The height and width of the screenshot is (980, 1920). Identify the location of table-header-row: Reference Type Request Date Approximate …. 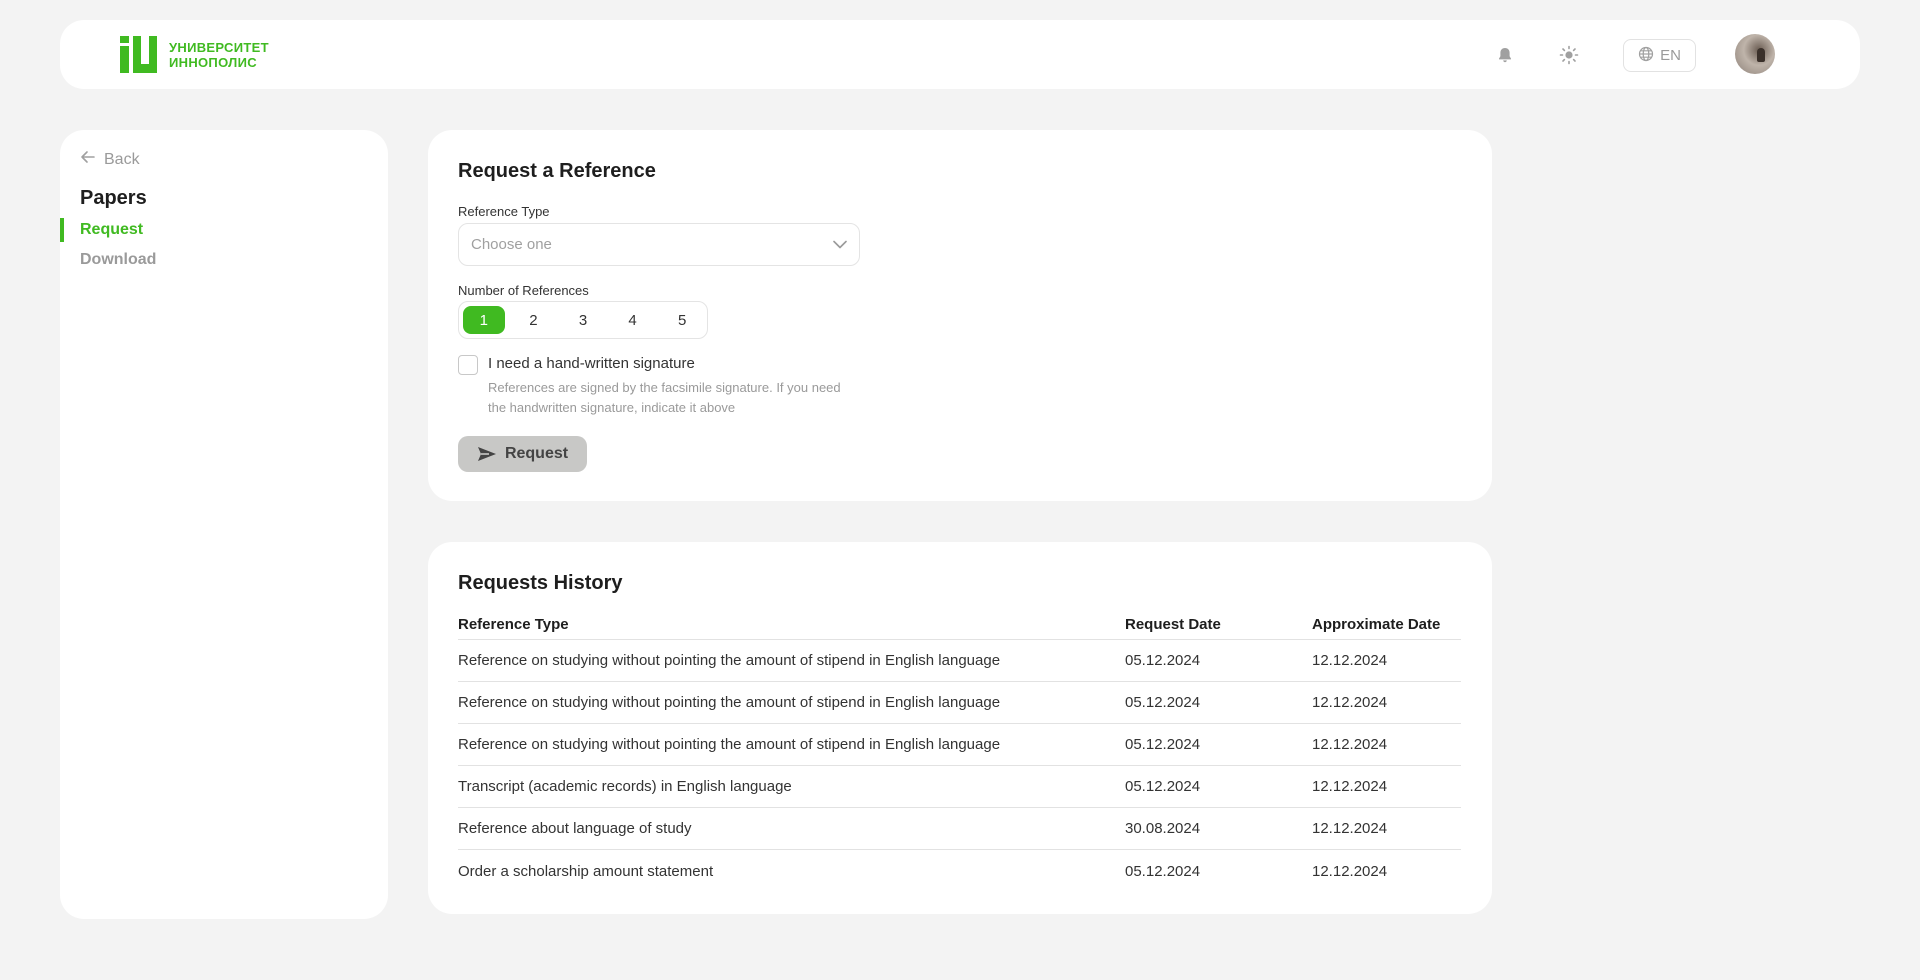
(959, 625).